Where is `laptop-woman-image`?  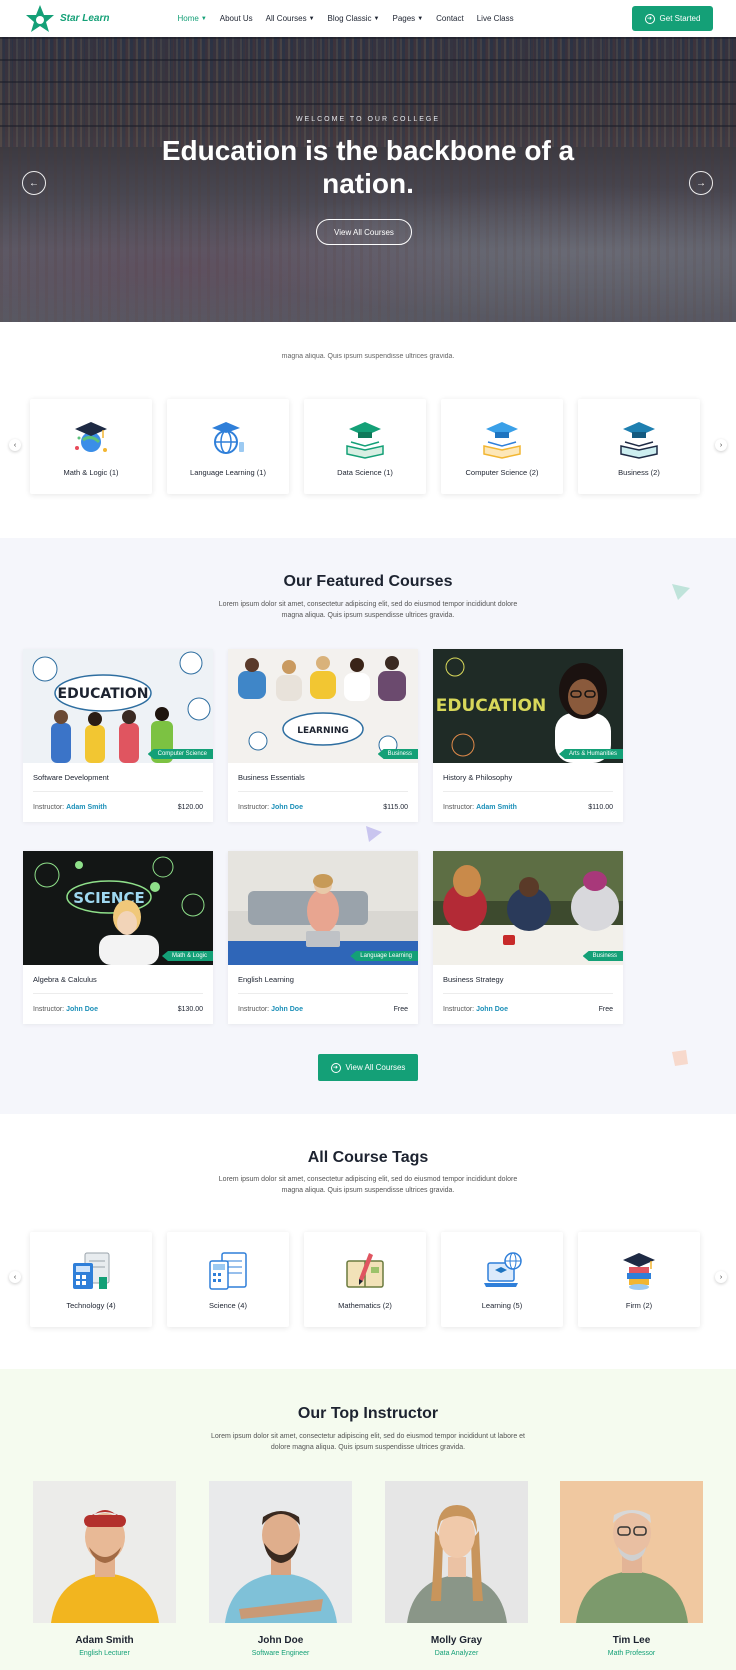
laptop-woman-image is located at coordinates (323, 908).